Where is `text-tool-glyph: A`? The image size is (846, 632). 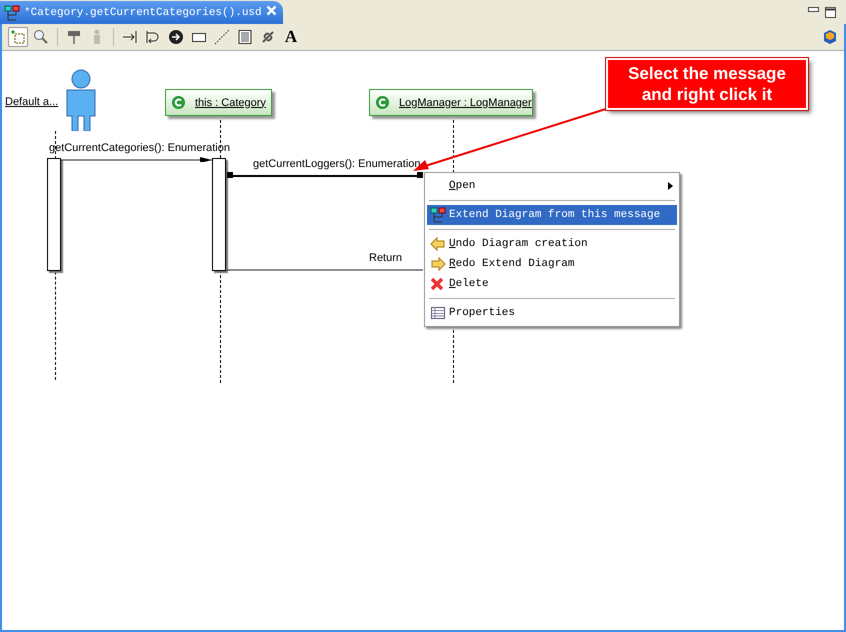 text-tool-glyph: A is located at coordinates (291, 37).